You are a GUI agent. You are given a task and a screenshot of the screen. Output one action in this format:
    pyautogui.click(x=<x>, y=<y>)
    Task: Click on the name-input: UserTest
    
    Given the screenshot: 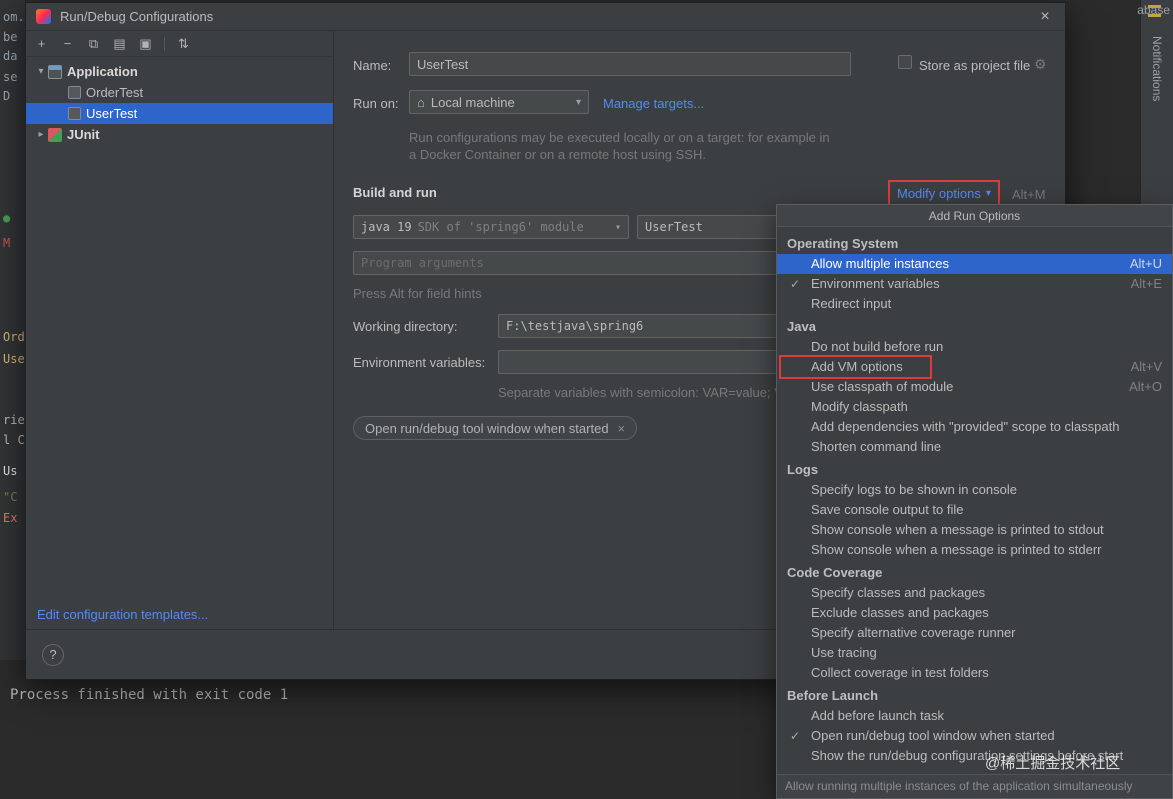 What is the action you would take?
    pyautogui.click(x=630, y=64)
    